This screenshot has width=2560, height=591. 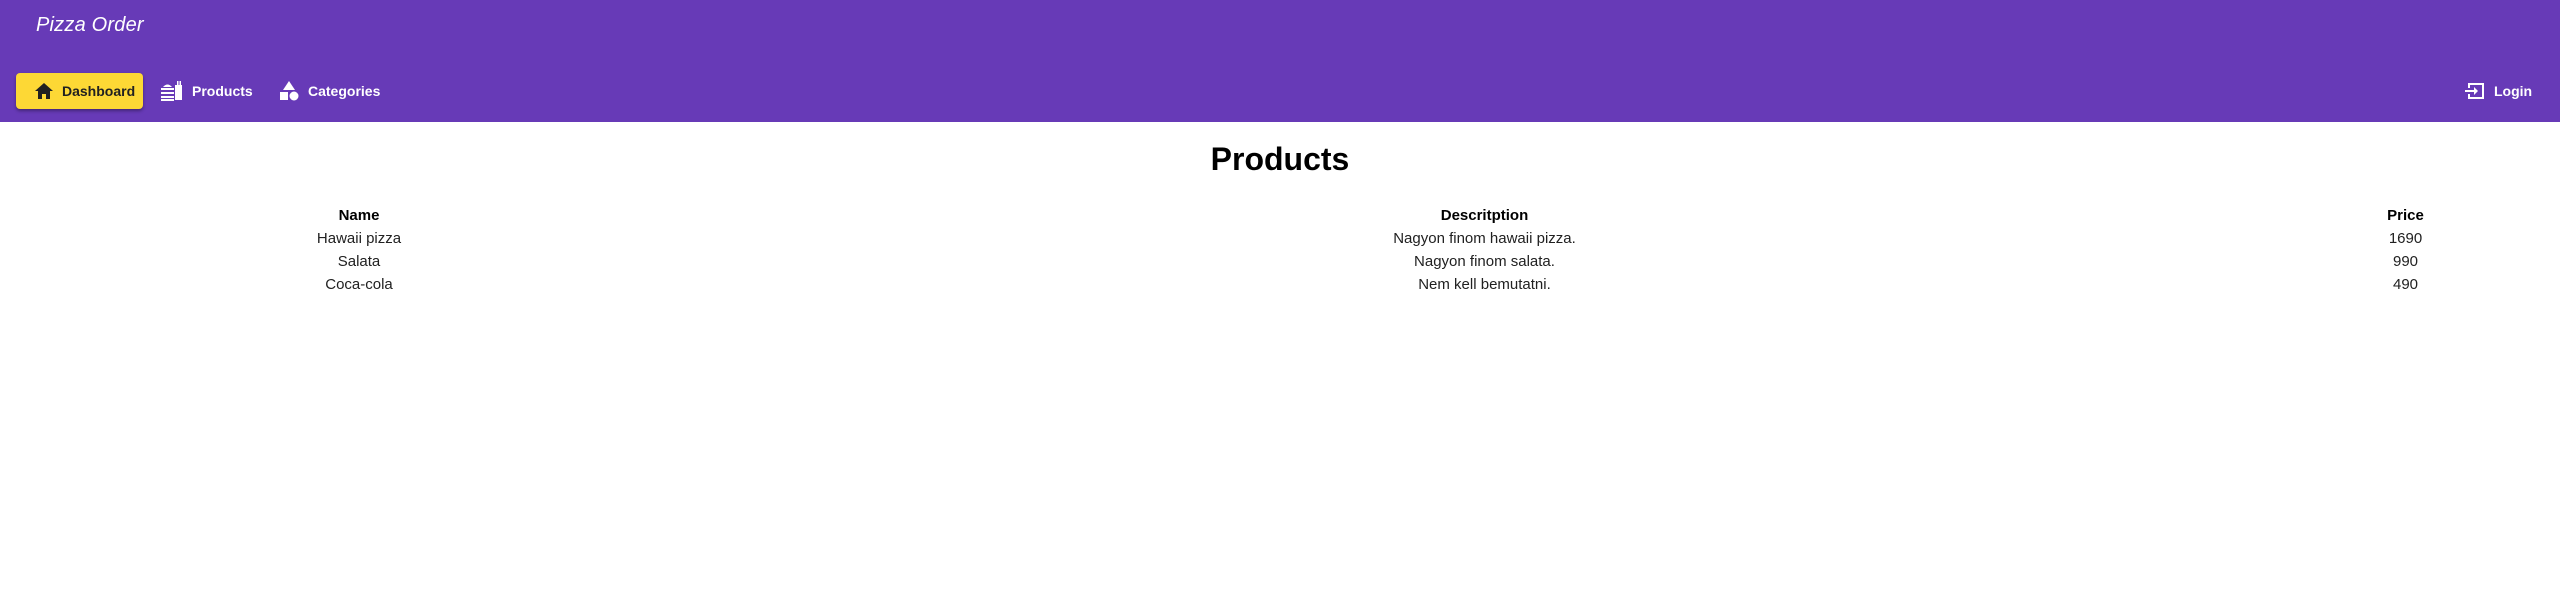 I want to click on cell-price: 990, so click(x=2405, y=261).